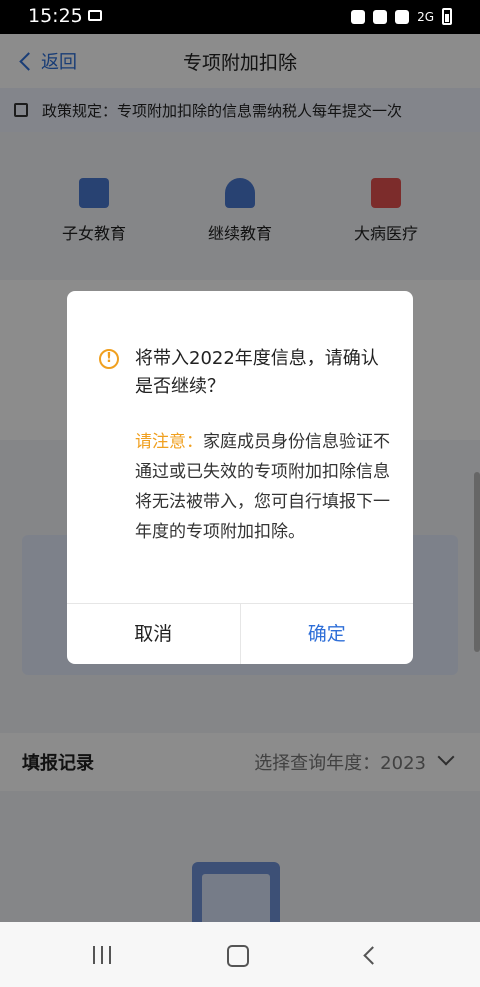 The width and height of the screenshot is (480, 987). I want to click on note-highlight: 请注意：, so click(169, 442).